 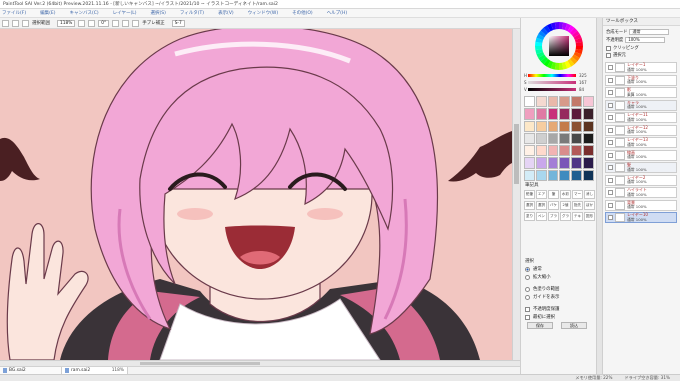 I want to click on mode-option-normal: 通常, so click(x=533, y=269).